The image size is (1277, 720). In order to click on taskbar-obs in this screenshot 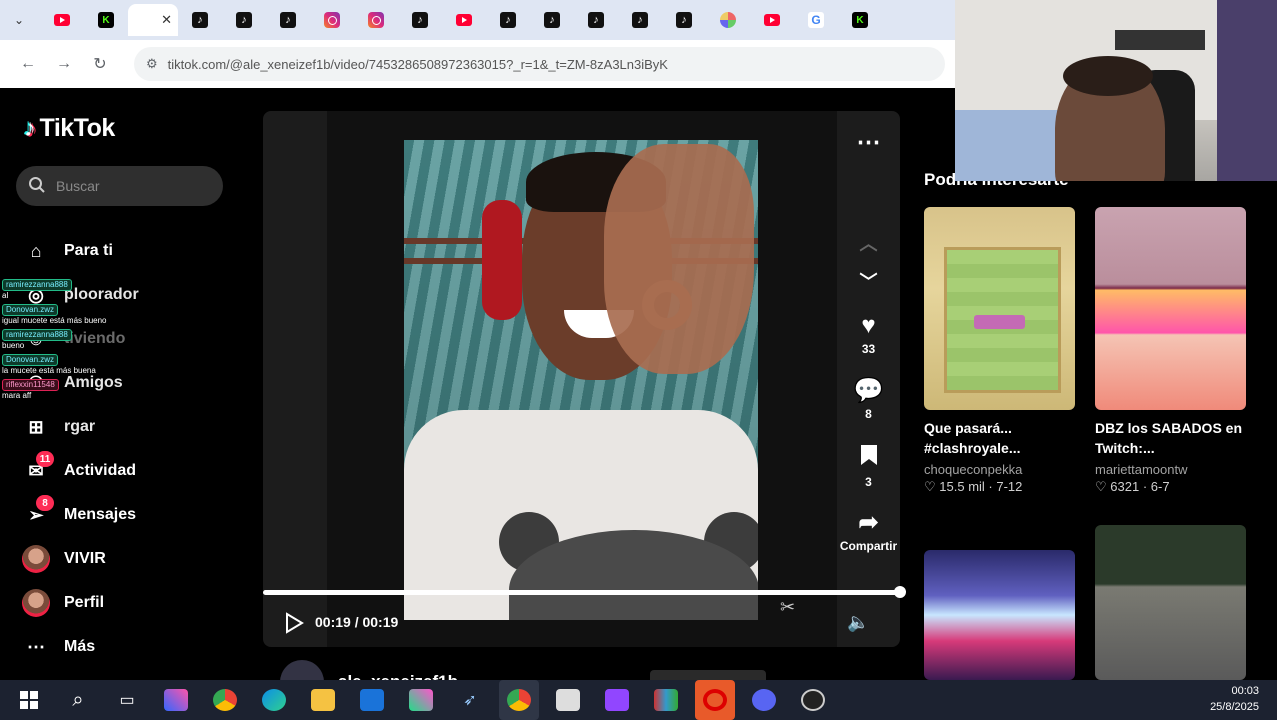, I will do `click(813, 700)`.